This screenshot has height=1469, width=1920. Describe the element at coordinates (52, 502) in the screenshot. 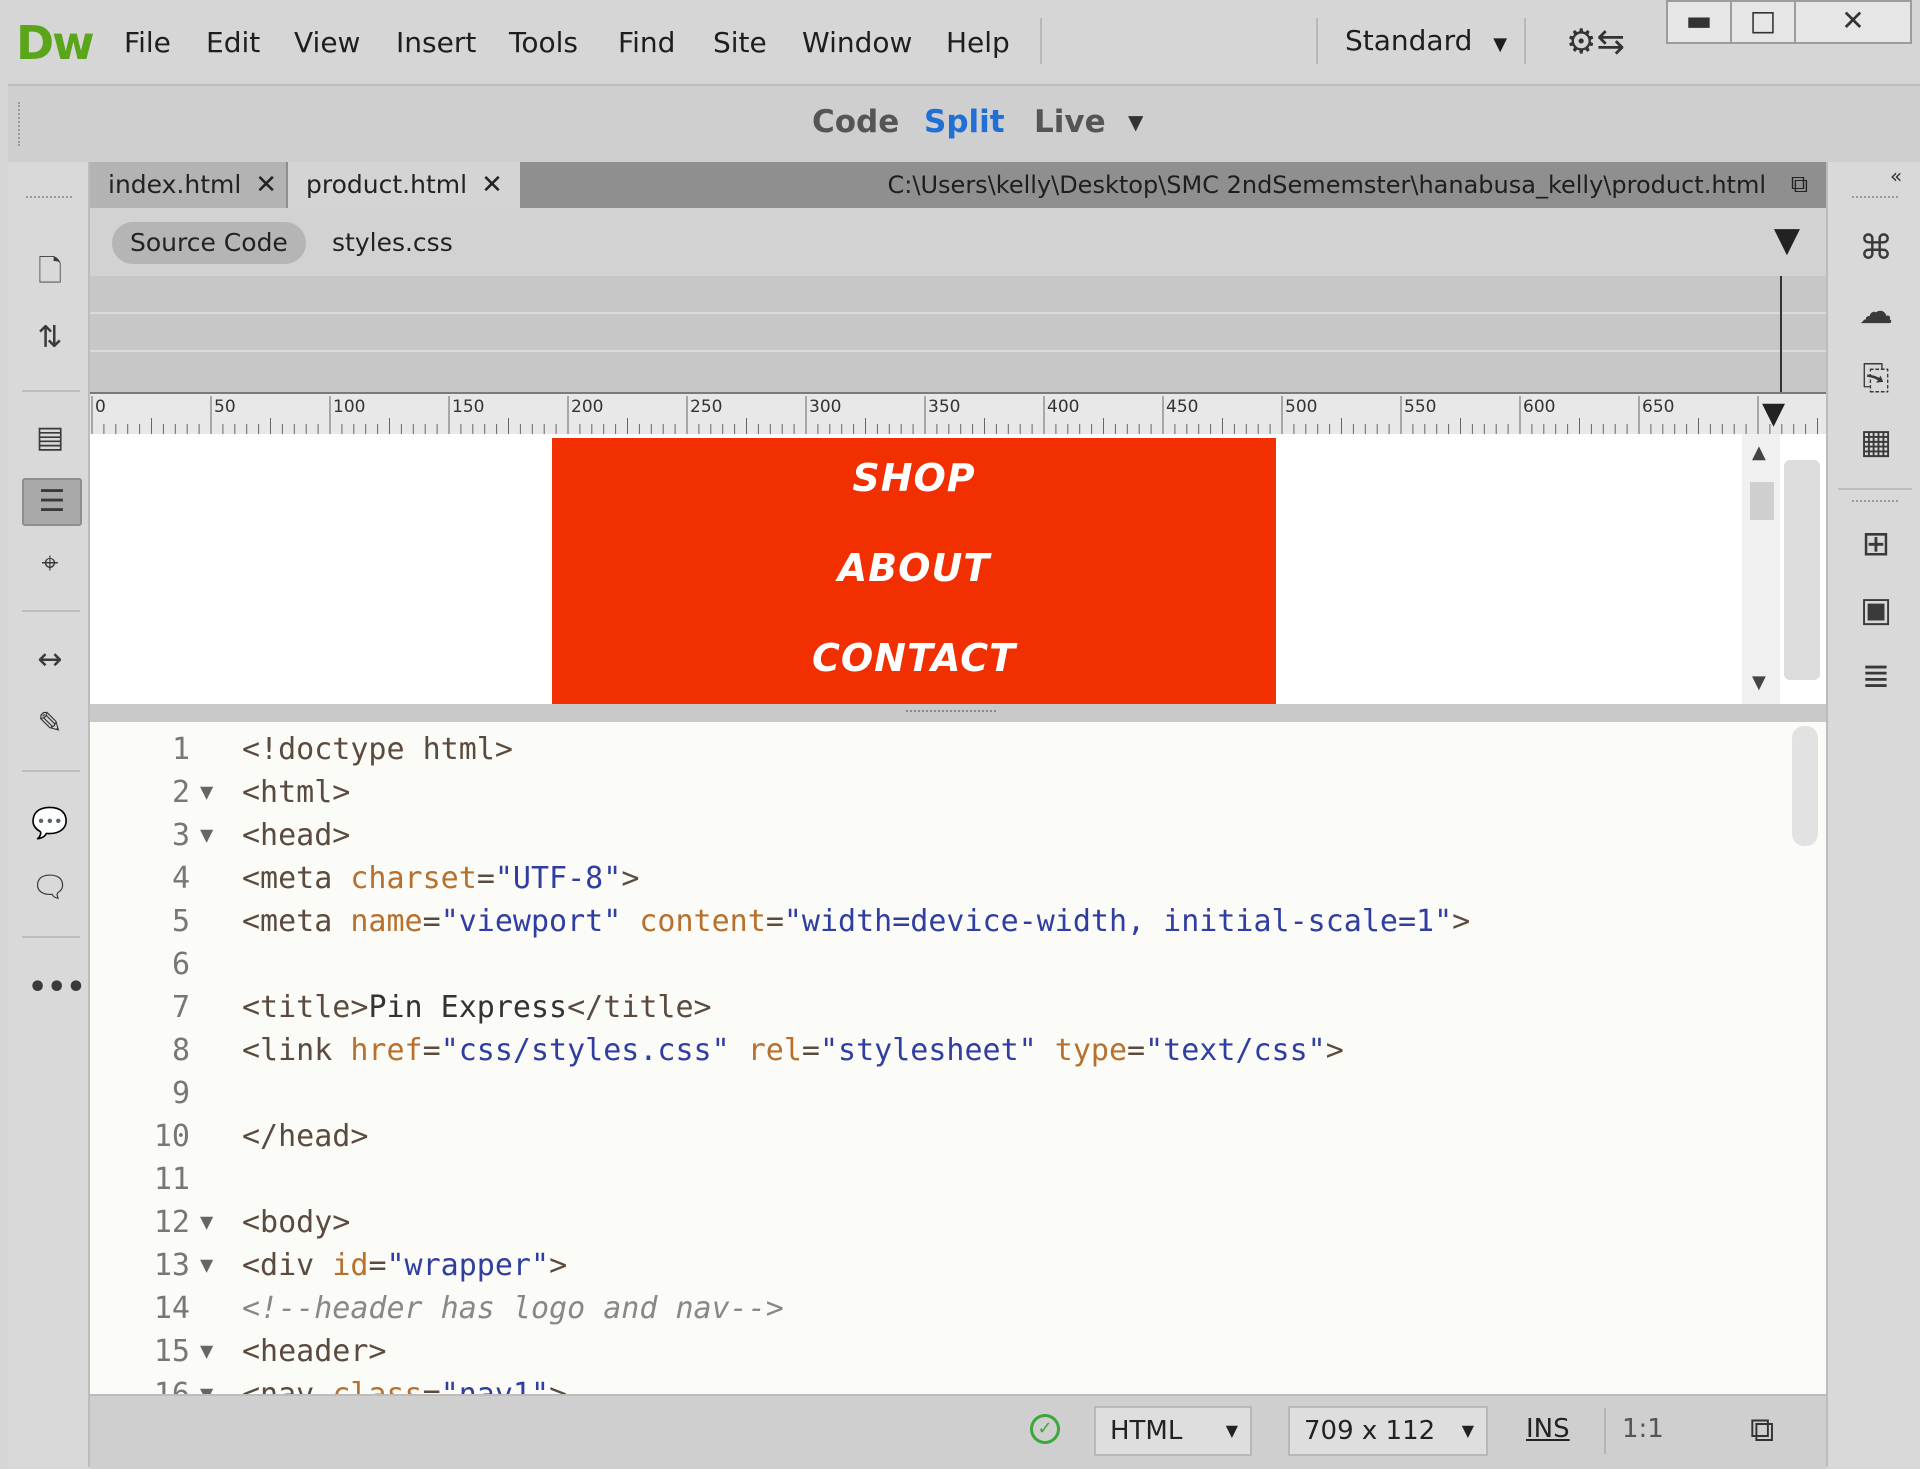

I see `format-source-icon: ☰` at that location.